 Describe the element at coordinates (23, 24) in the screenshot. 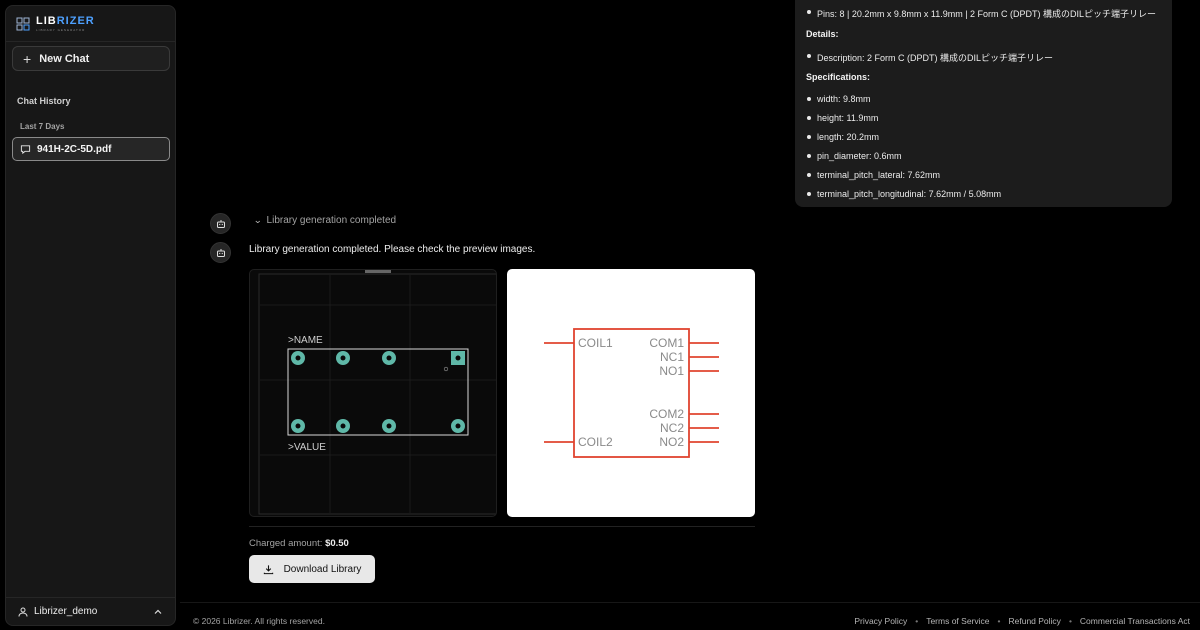

I see `logo-icon` at that location.